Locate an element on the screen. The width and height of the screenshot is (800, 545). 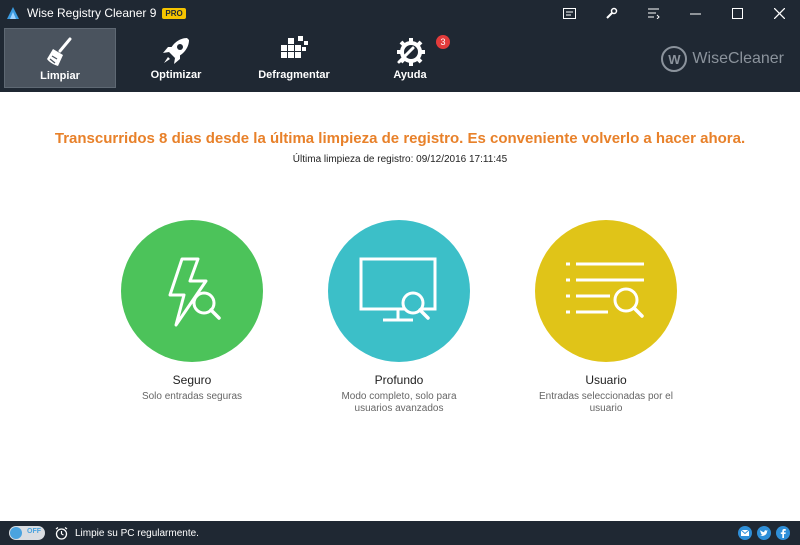
schedule-toggle: OFF is located at coordinates (27, 533).